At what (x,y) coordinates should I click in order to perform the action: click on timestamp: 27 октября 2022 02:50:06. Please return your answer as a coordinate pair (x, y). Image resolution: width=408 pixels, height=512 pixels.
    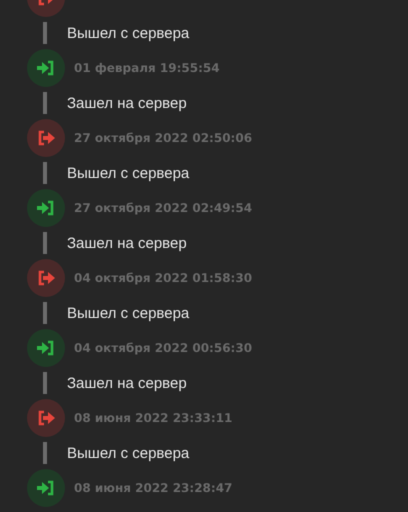
    Looking at the image, I should click on (163, 138).